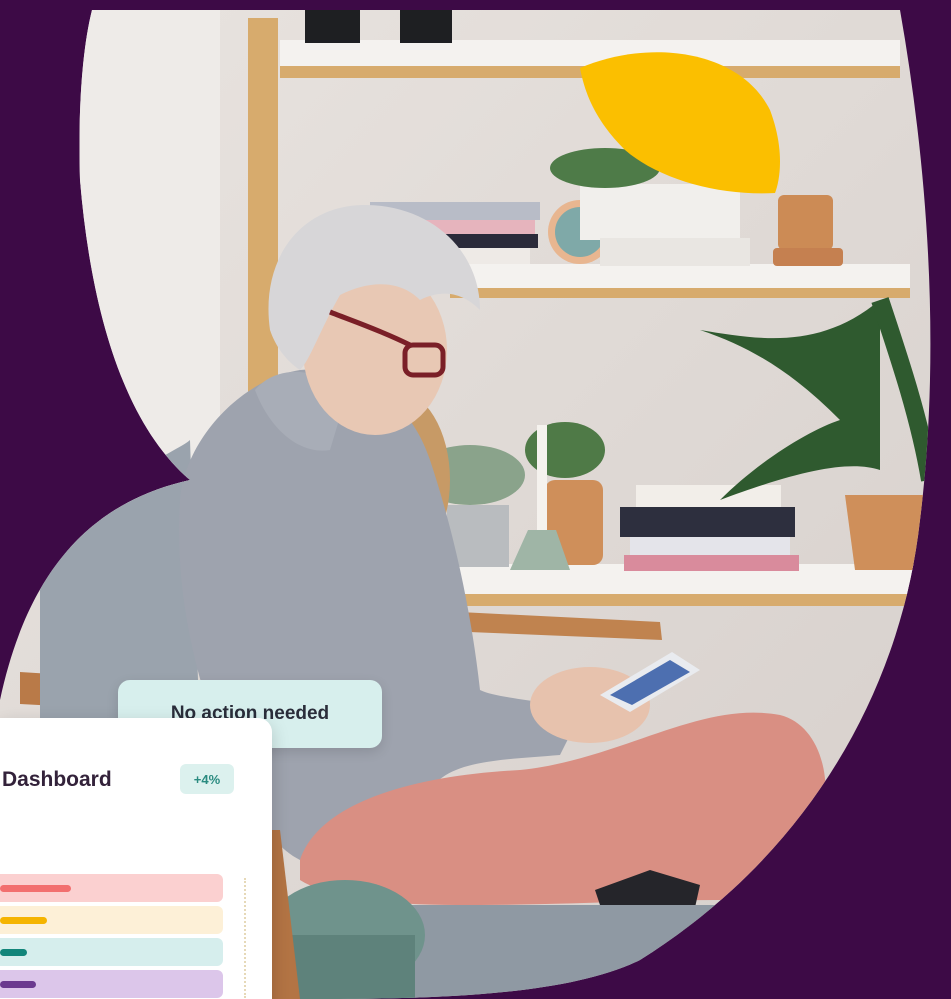 This screenshot has height=999, width=951. What do you see at coordinates (246, 938) in the screenshot?
I see `divider-dots` at bounding box center [246, 938].